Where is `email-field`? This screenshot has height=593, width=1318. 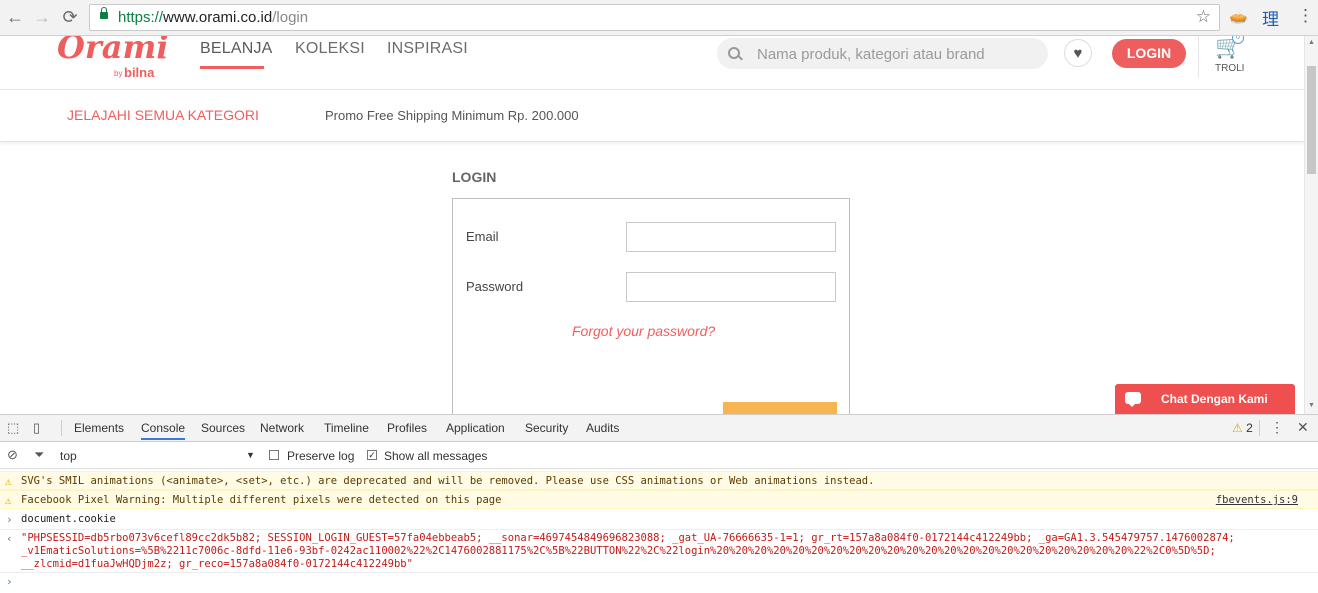
email-field is located at coordinates (731, 237).